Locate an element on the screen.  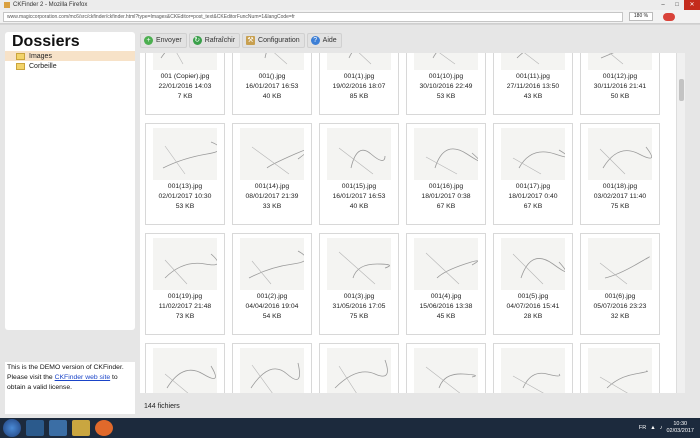
file-tile: 001(6).jpg 05/07/2016 23:23 32 KB is located at coordinates (620, 284).